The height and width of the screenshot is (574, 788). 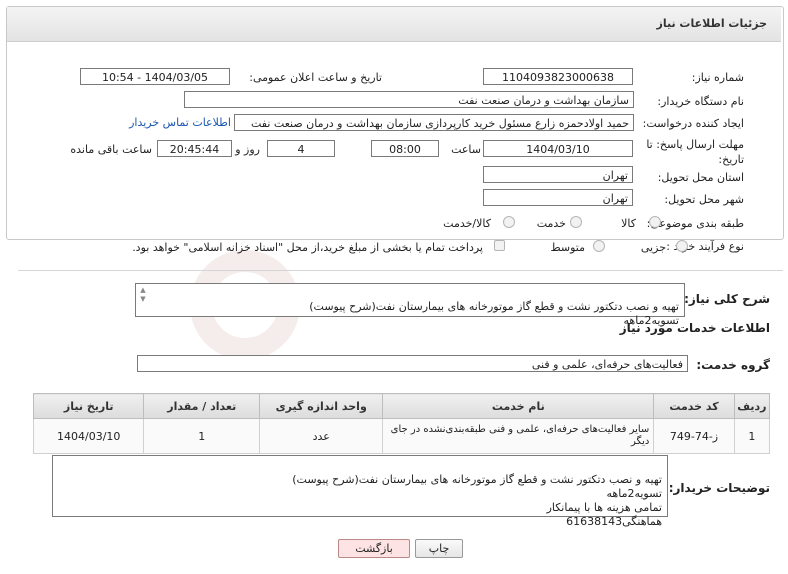 What do you see at coordinates (694, 436) in the screenshot?
I see `cell-service-code: ز-74-749` at bounding box center [694, 436].